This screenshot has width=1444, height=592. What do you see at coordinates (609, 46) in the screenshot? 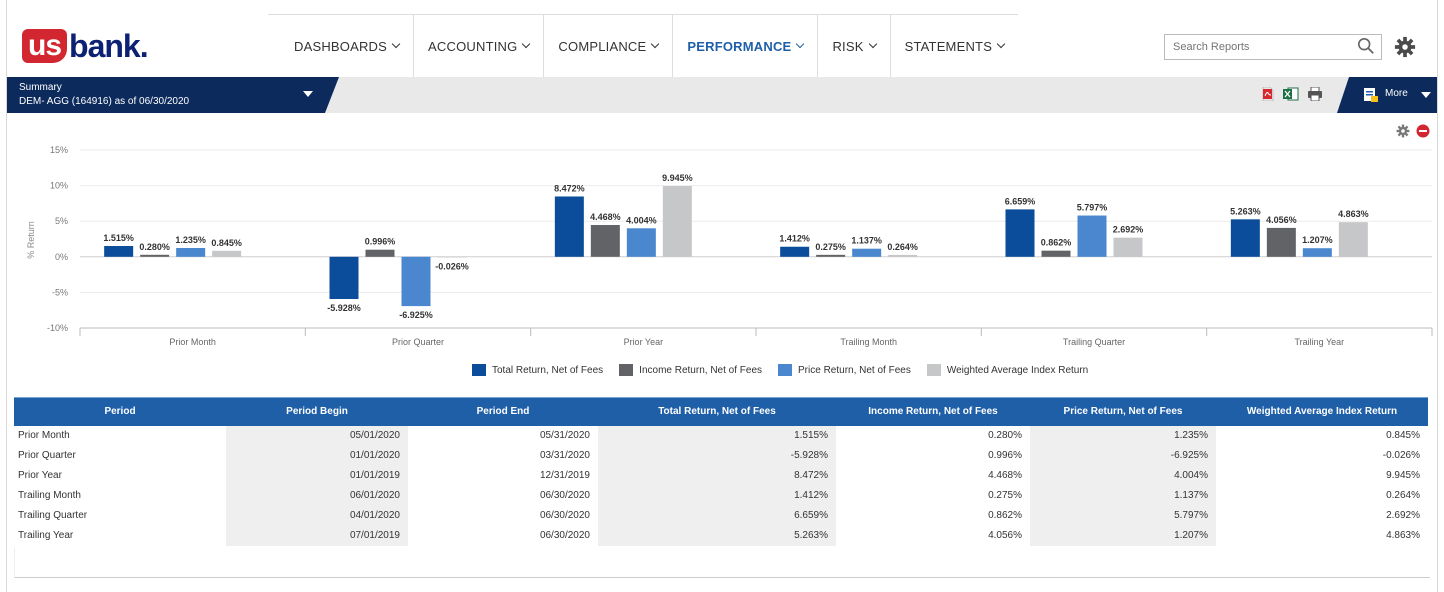
I see `nav-compliance: COMPLIANCE` at bounding box center [609, 46].